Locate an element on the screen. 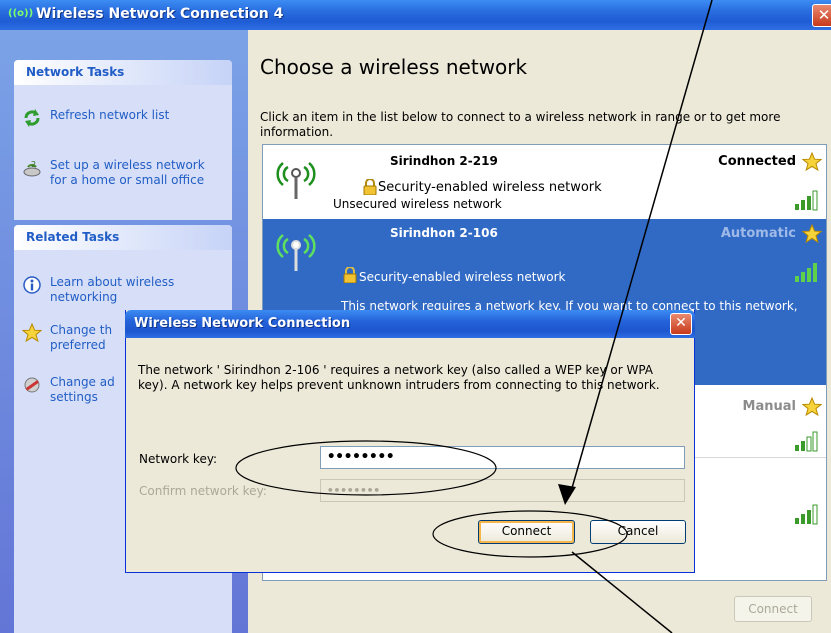 The width and height of the screenshot is (831, 633). dialog-titlebar: Wireless Network Connection ✕ is located at coordinates (410, 324).